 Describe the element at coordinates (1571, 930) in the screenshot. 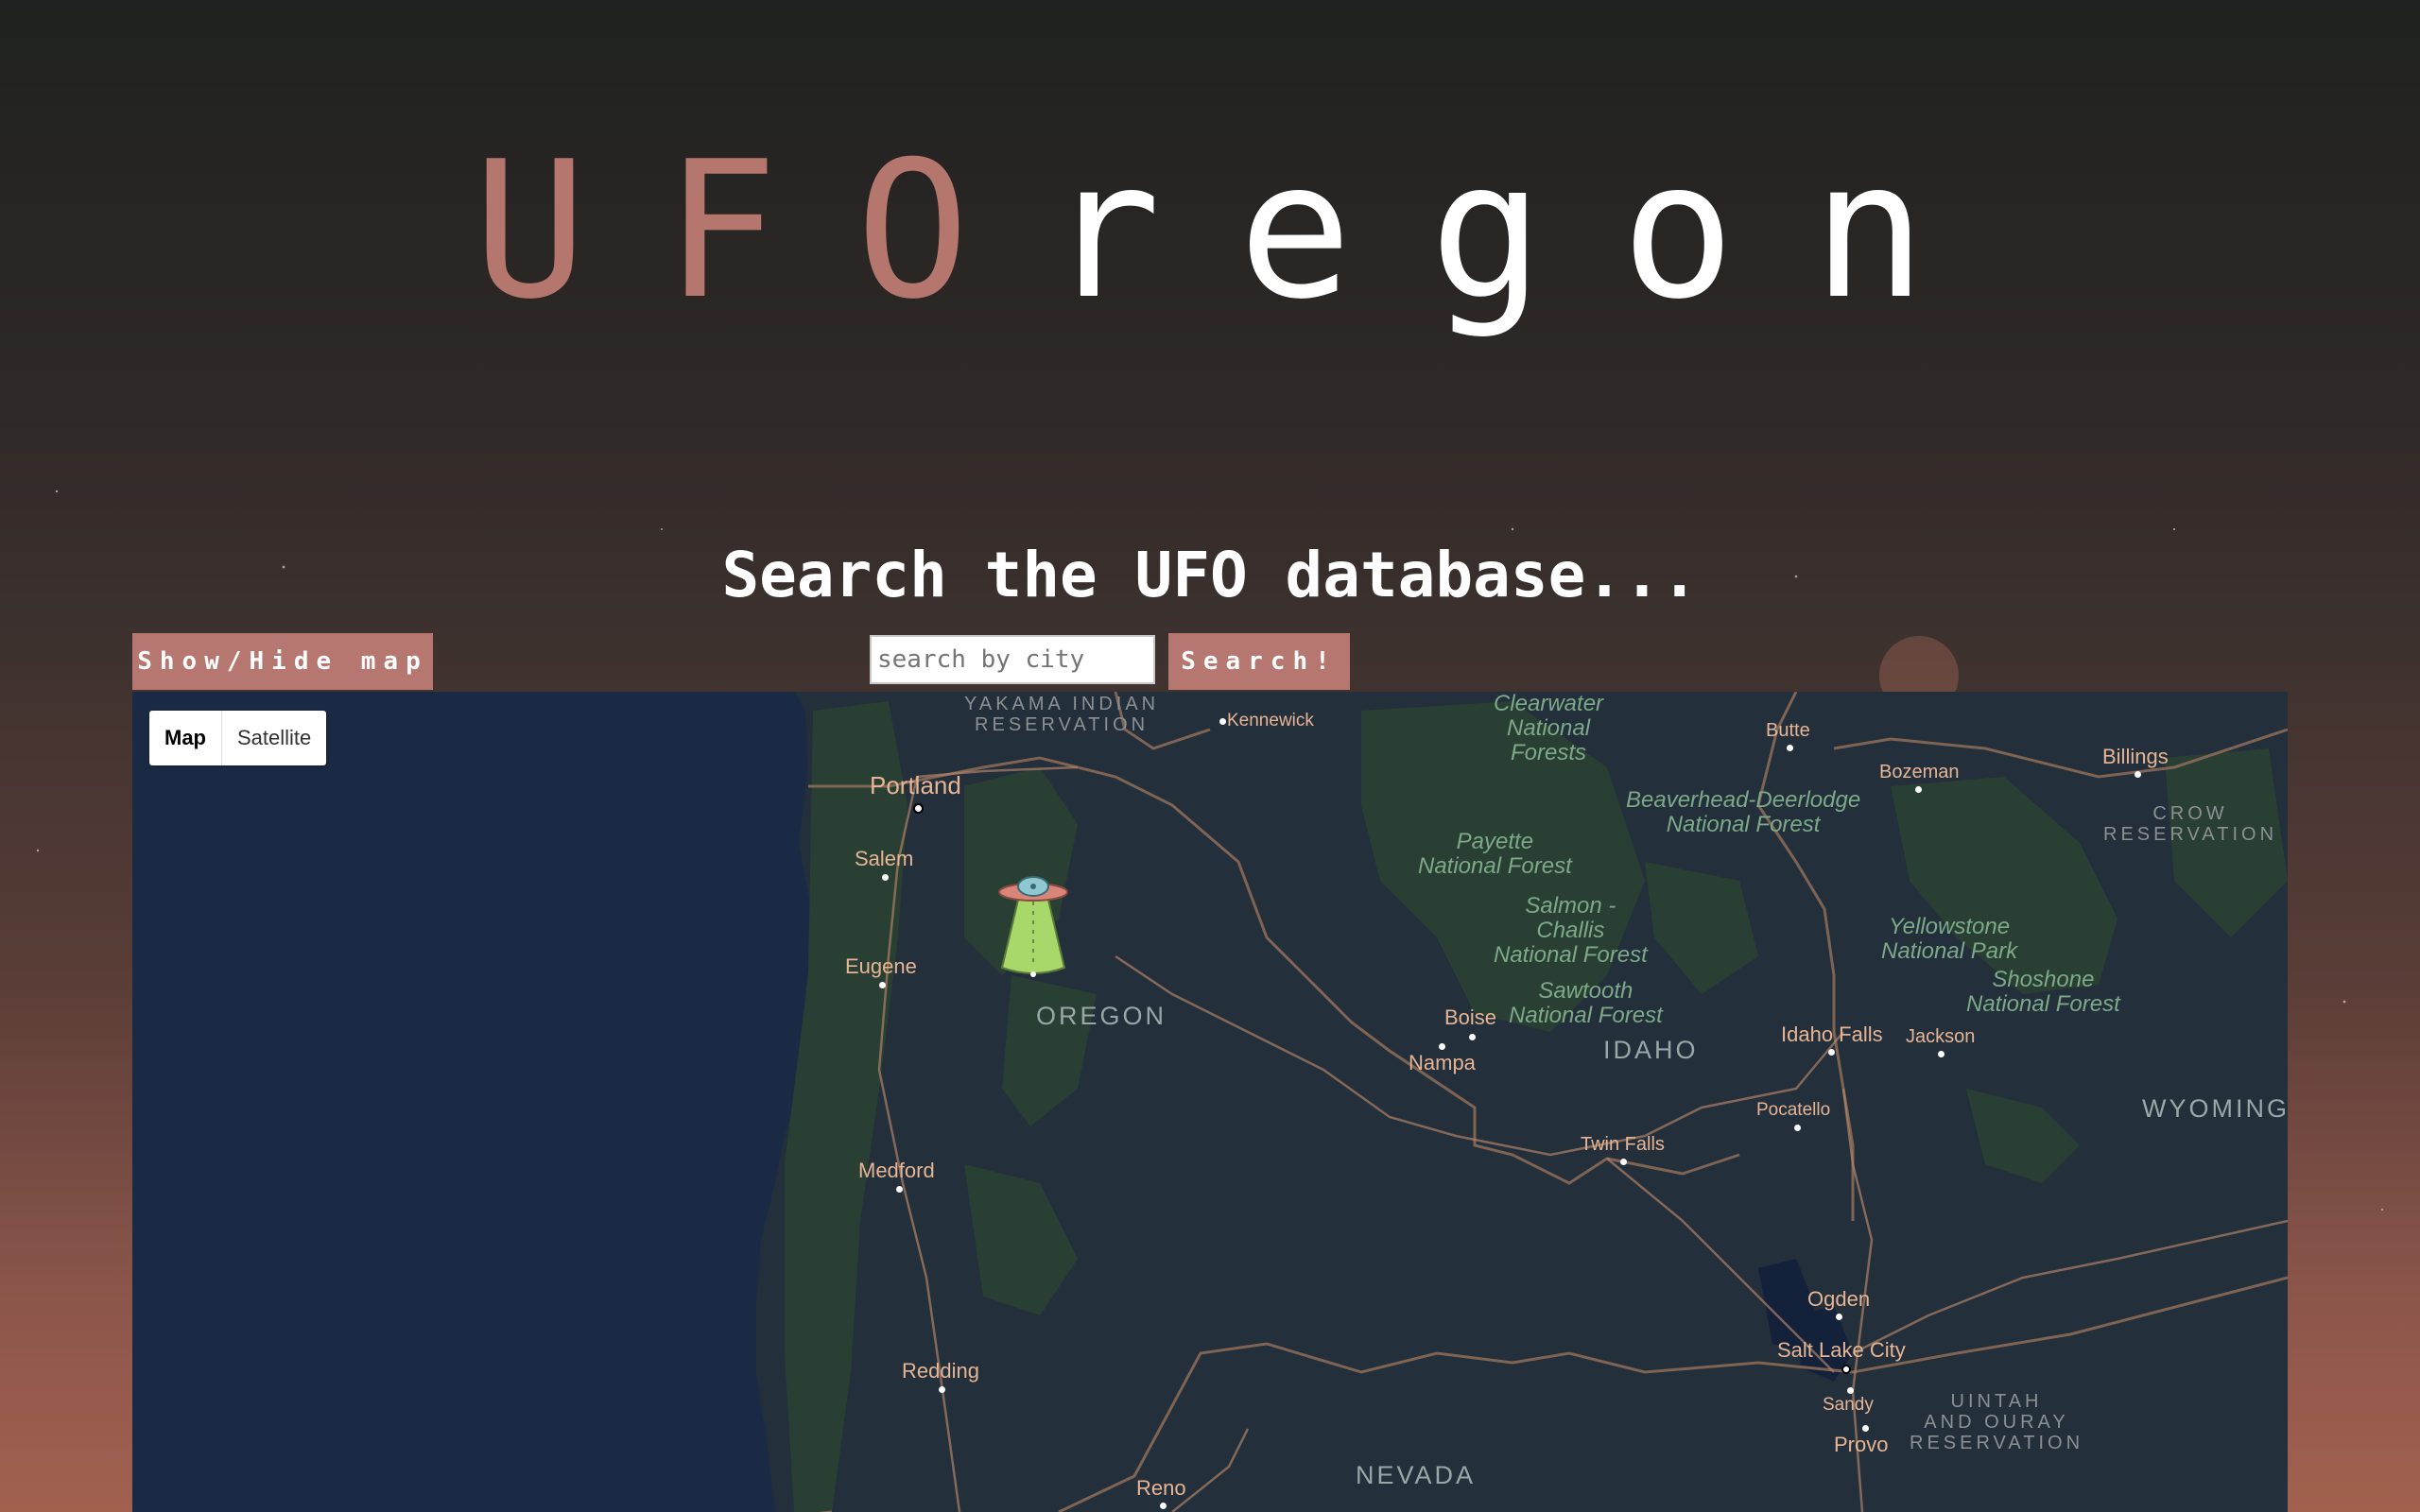

I see `forest-label: Salmon - Challis National Forest` at that location.